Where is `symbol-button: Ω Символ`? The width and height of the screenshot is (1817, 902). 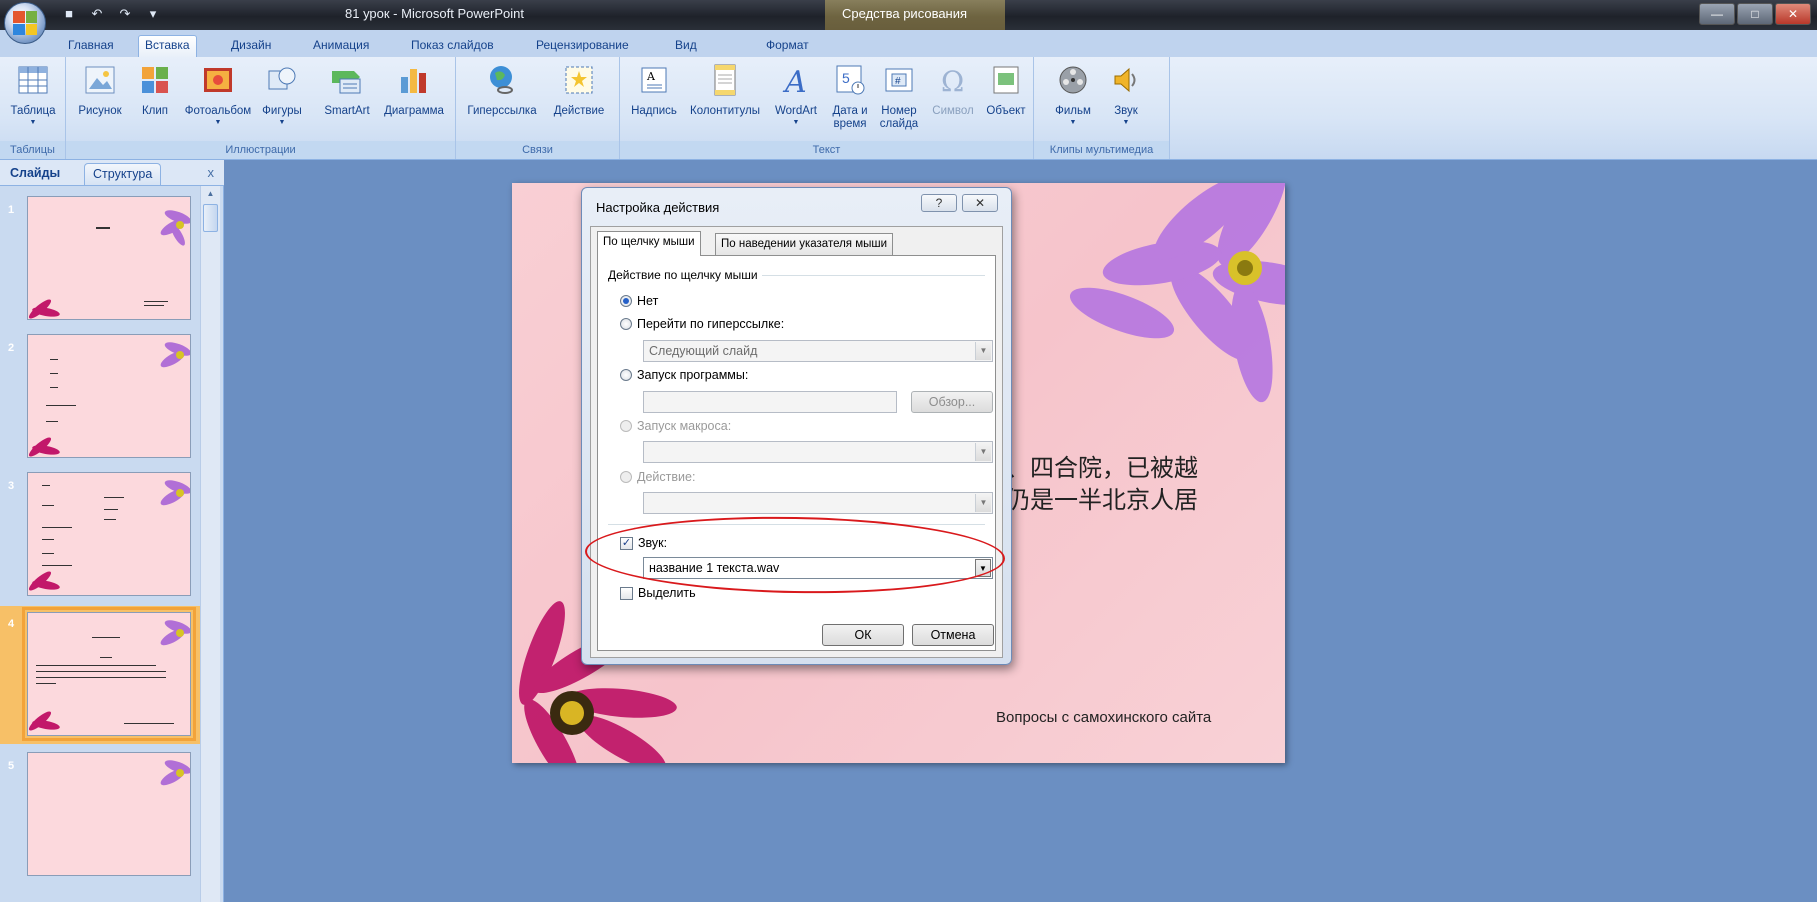
symbol-button: Ω Символ is located at coordinates (953, 90).